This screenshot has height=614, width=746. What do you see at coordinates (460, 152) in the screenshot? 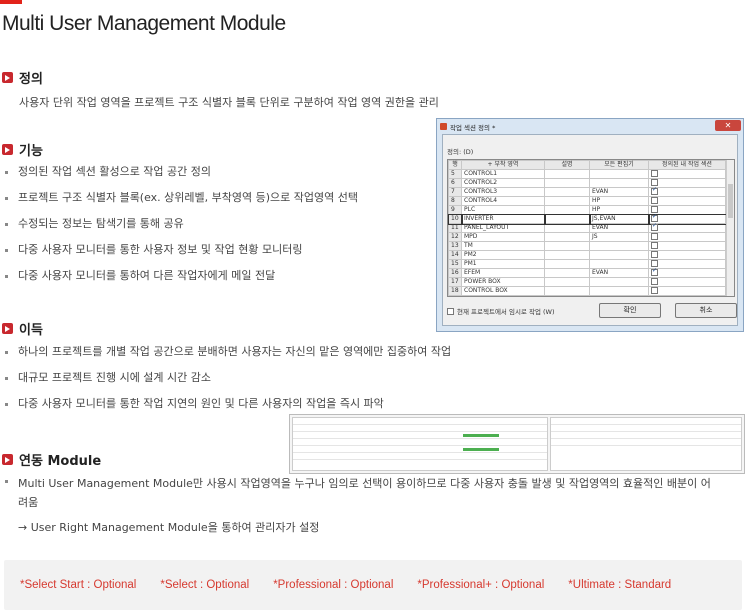
I see `definition-label: 정의: (D)` at bounding box center [460, 152].